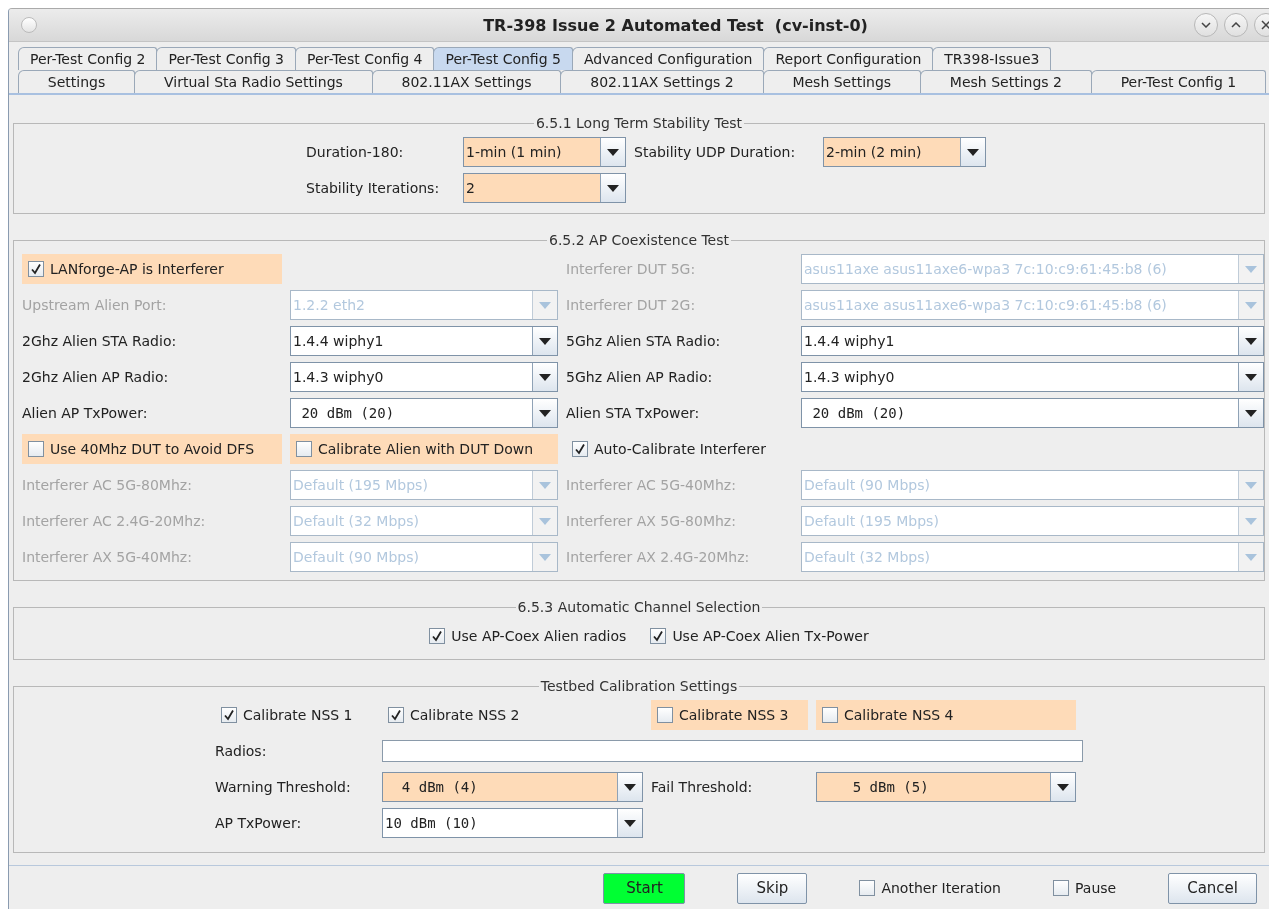 The height and width of the screenshot is (909, 1269). What do you see at coordinates (77, 81) in the screenshot?
I see `tab: Settings` at bounding box center [77, 81].